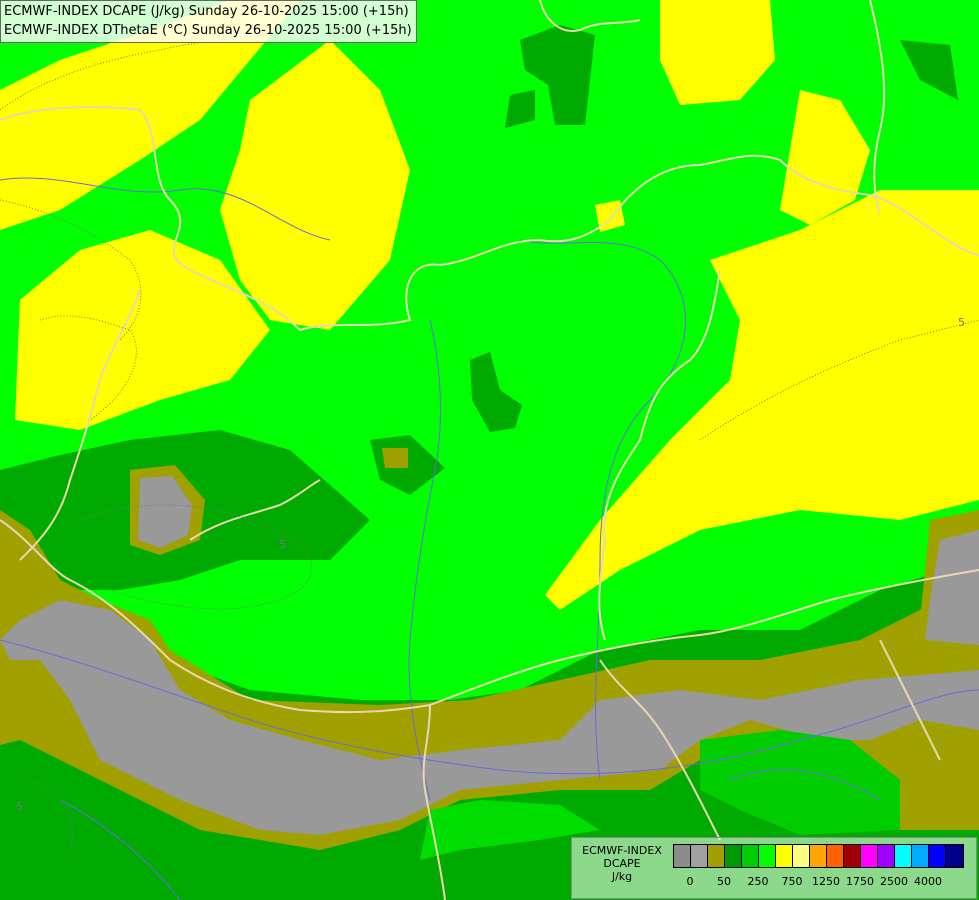 The width and height of the screenshot is (979, 900). I want to click on legend-model: ECMWF-INDEX, so click(622, 850).